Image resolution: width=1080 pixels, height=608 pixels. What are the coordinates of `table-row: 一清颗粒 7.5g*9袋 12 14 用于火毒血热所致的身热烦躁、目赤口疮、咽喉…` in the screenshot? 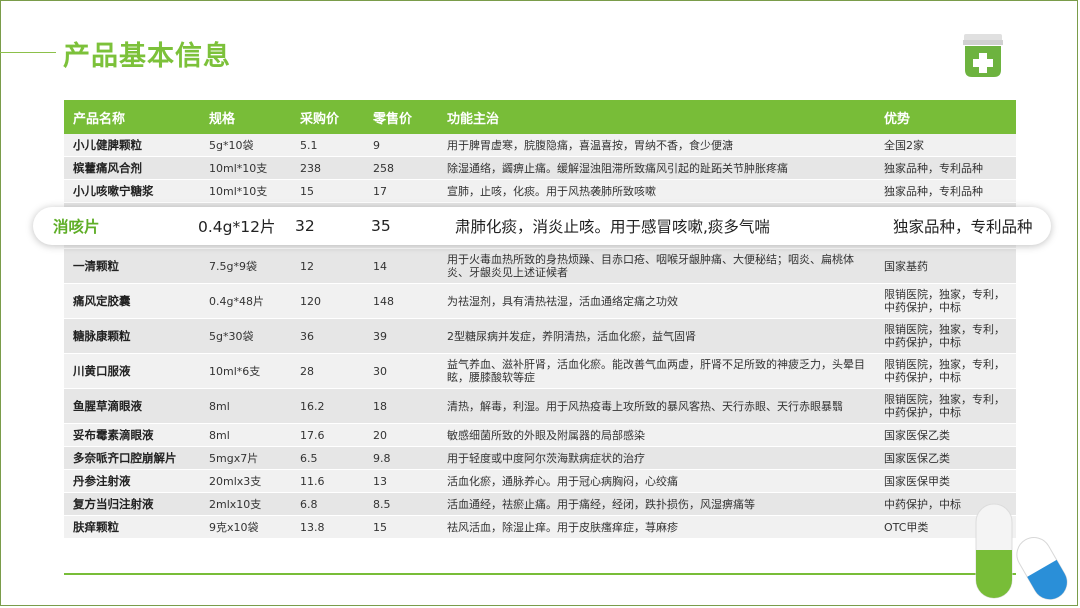 It's located at (540, 266).